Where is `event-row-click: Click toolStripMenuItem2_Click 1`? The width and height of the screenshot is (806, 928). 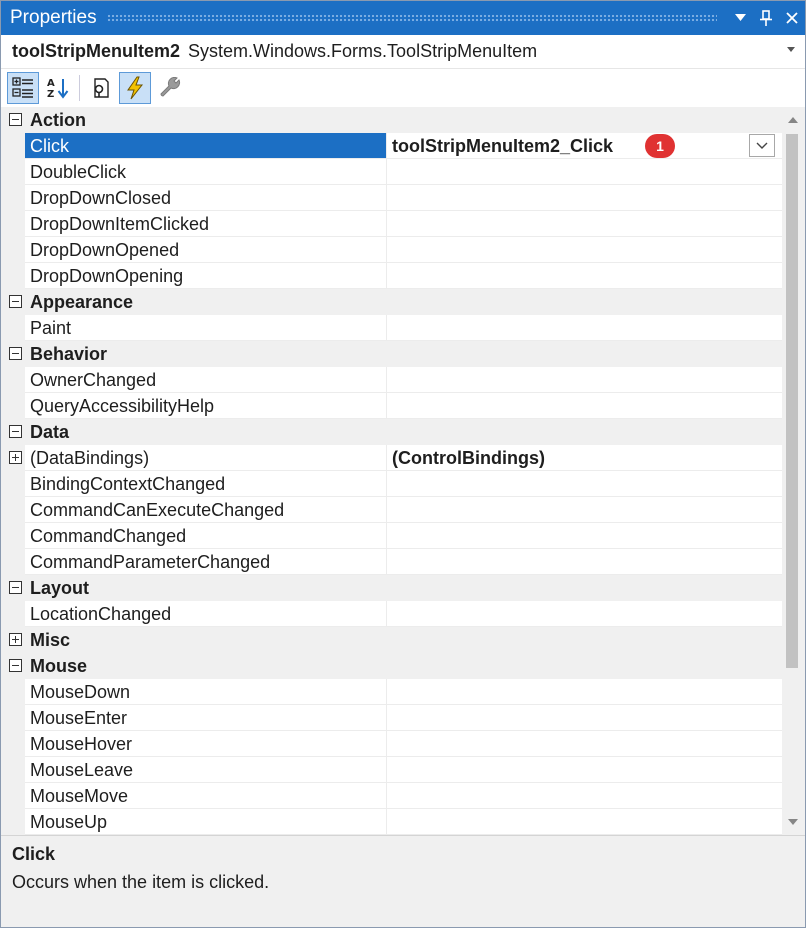 event-row-click: Click toolStripMenuItem2_Click 1 is located at coordinates (391, 146).